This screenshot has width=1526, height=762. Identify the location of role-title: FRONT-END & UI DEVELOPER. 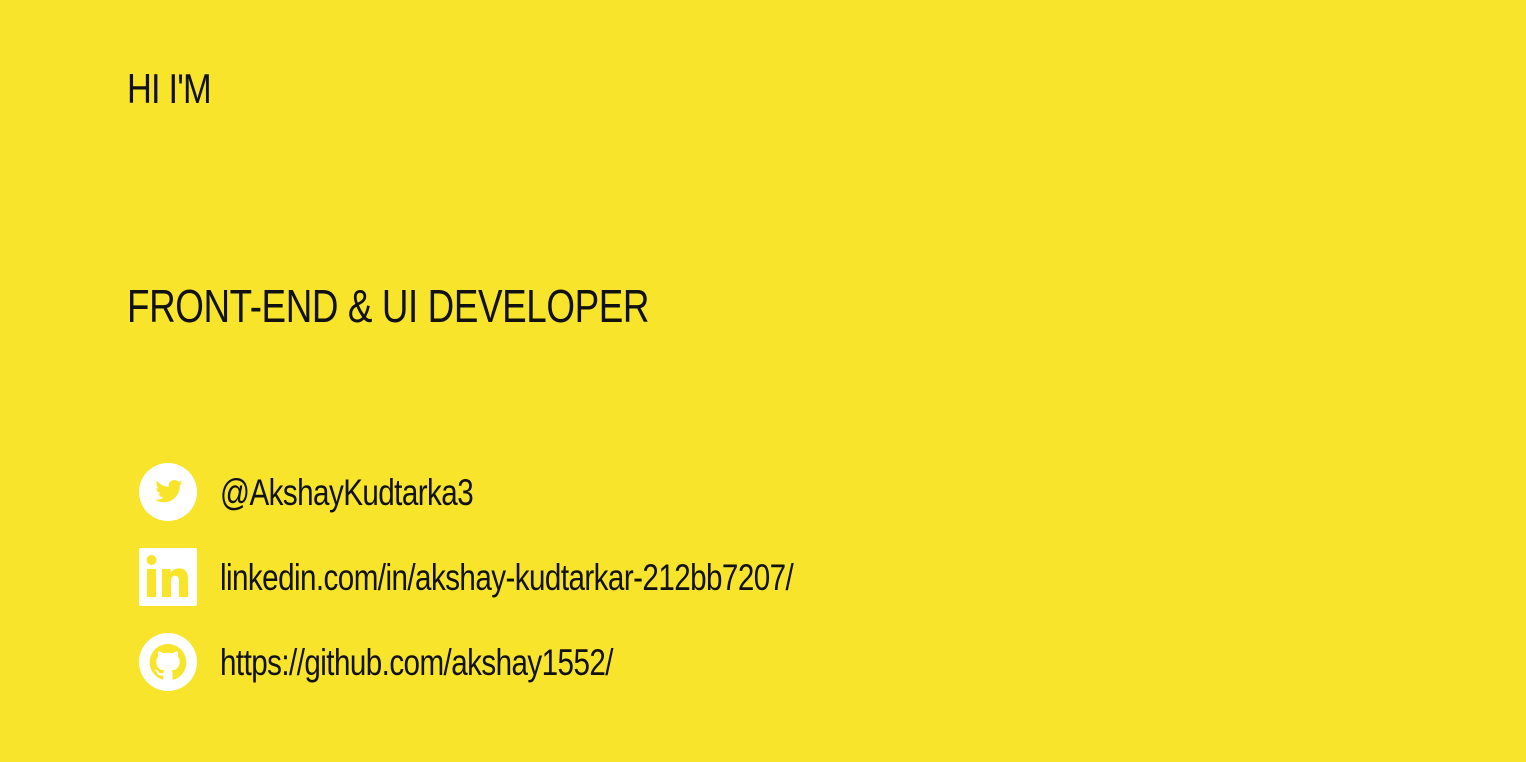
(388, 306).